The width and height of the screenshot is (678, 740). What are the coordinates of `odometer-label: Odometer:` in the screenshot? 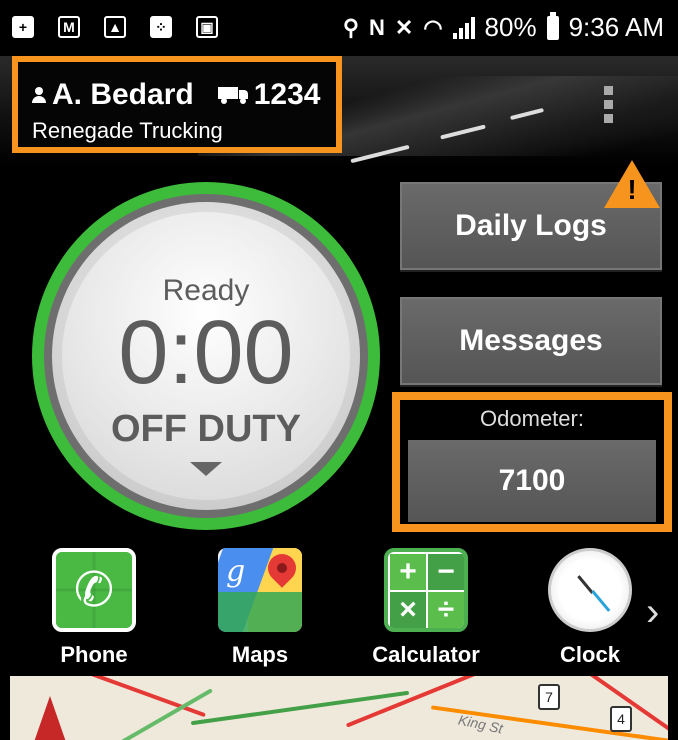 It's located at (532, 418).